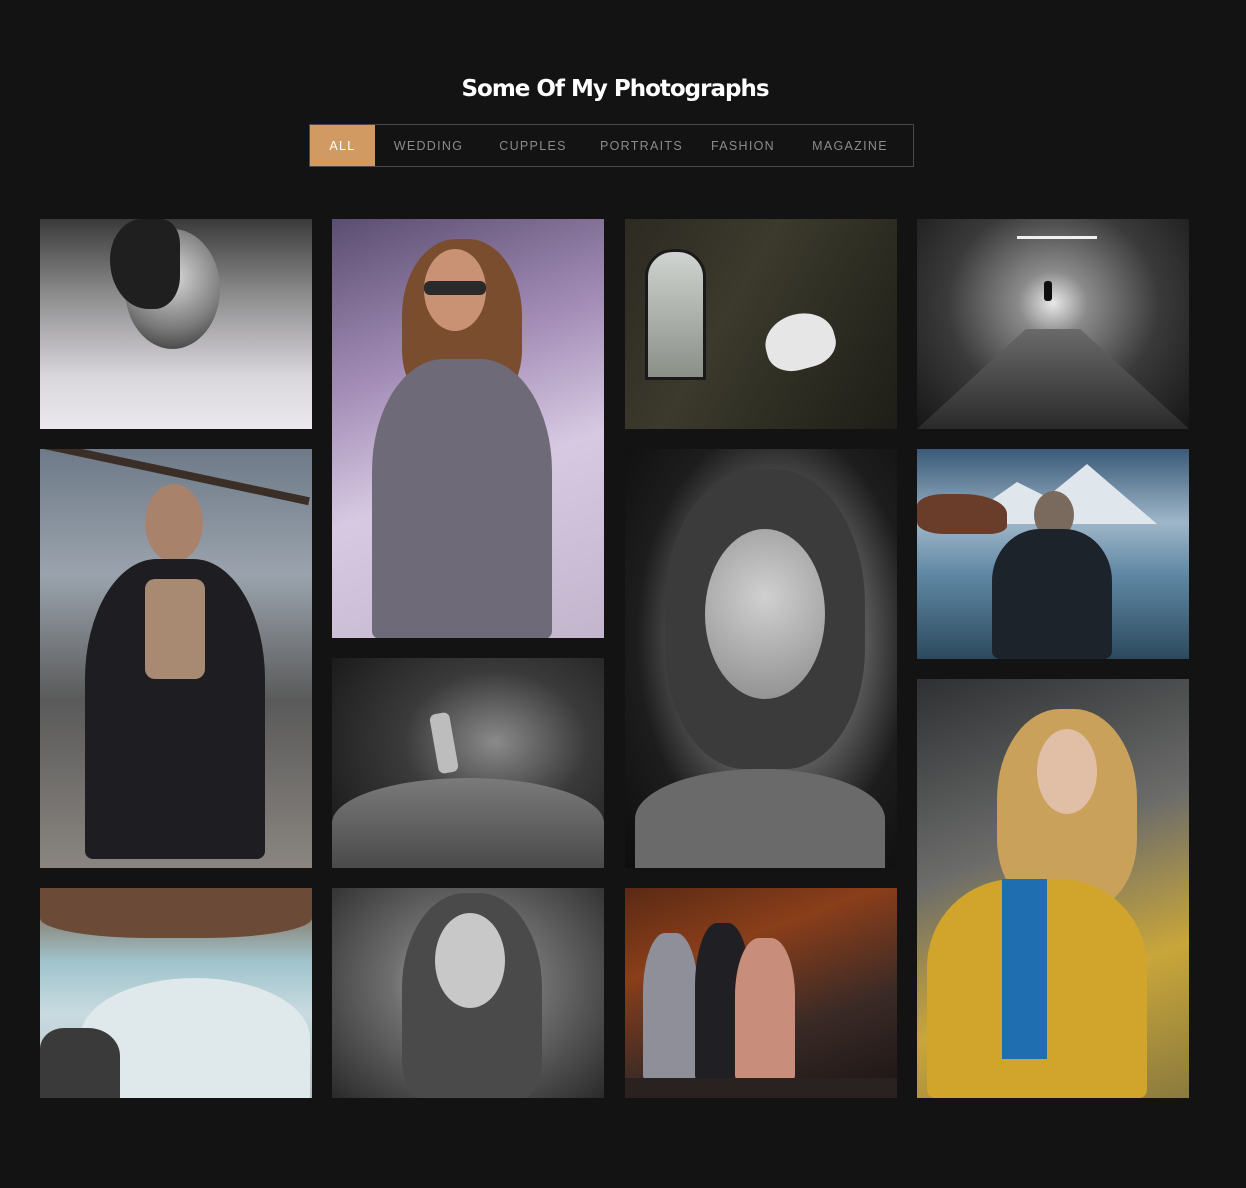 The image size is (1246, 1188). Describe the element at coordinates (1052, 594) in the screenshot. I see `jacket-icon` at that location.